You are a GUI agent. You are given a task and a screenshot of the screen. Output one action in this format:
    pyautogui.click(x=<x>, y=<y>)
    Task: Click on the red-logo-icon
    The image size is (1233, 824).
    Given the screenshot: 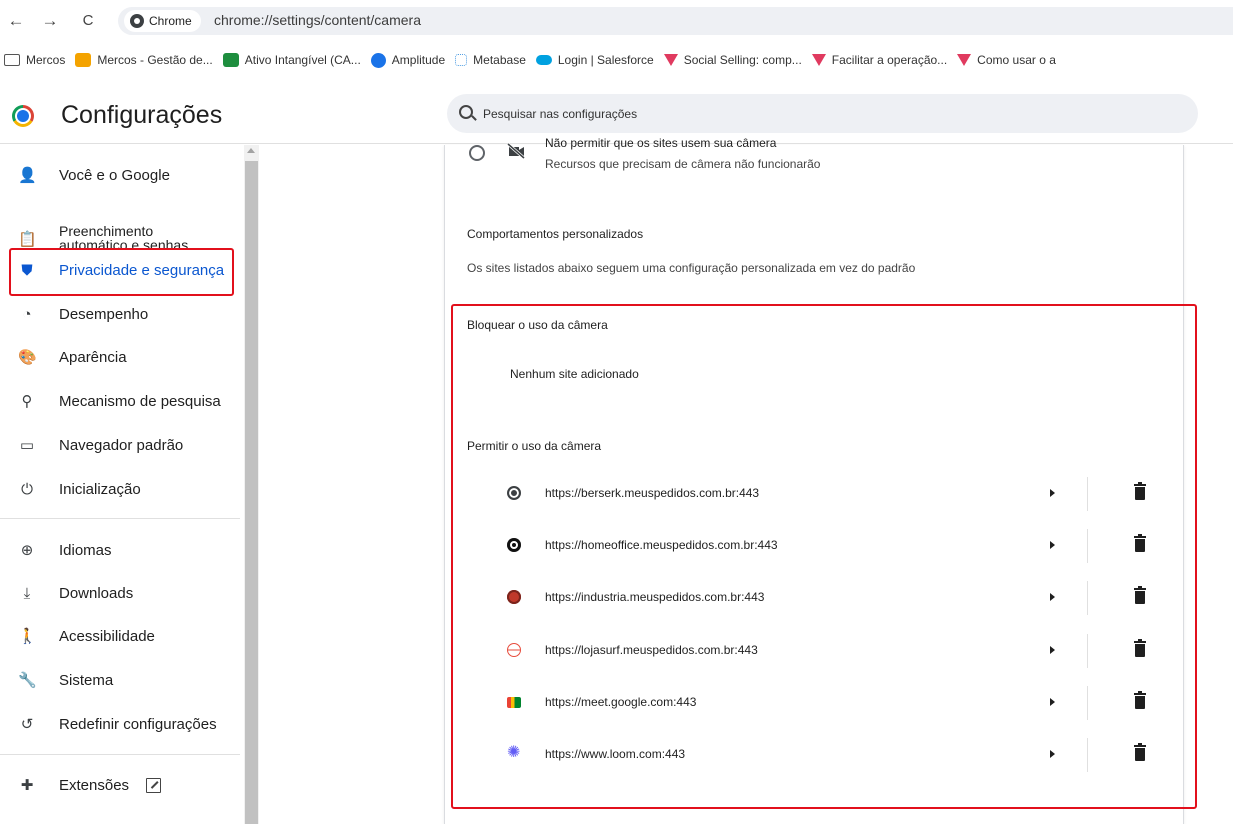 What is the action you would take?
    pyautogui.click(x=514, y=597)
    